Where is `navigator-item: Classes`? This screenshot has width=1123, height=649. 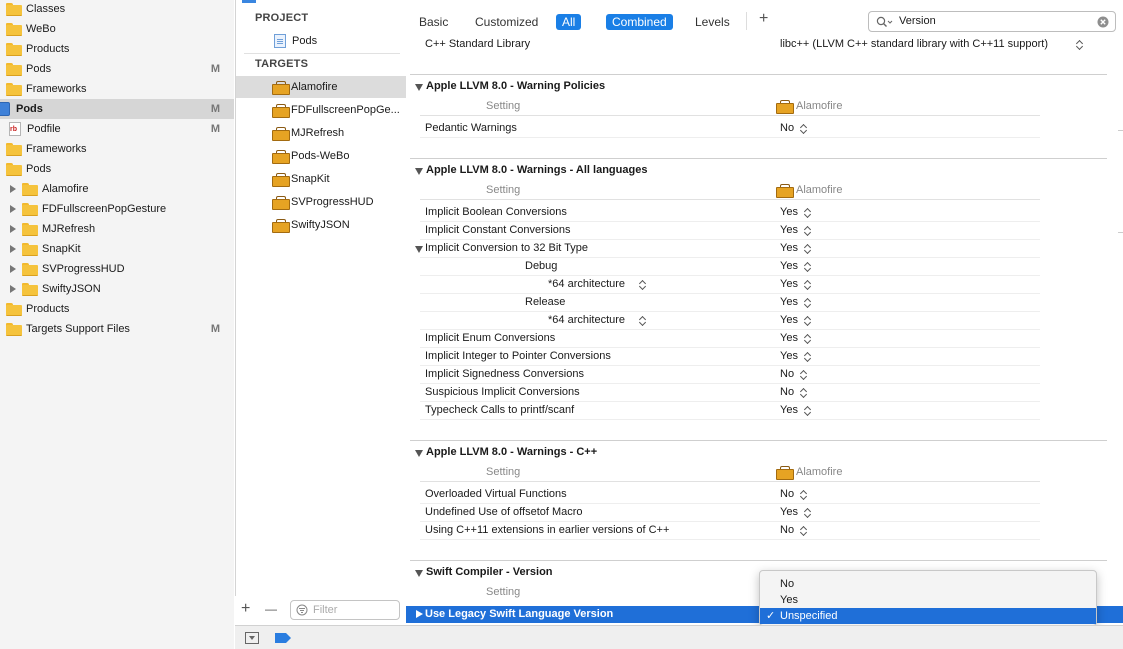 navigator-item: Classes is located at coordinates (117, 9).